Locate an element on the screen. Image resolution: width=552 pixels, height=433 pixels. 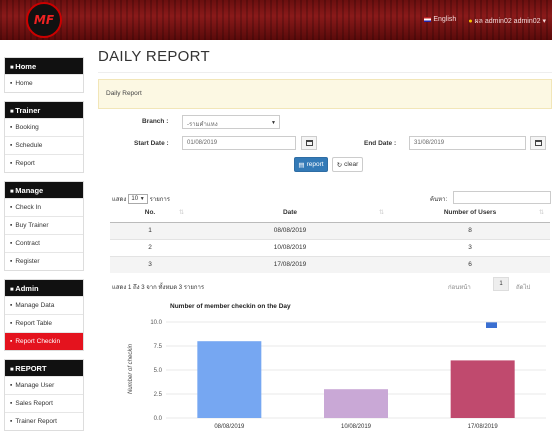
file-icon: ▤ is located at coordinates (301, 165).